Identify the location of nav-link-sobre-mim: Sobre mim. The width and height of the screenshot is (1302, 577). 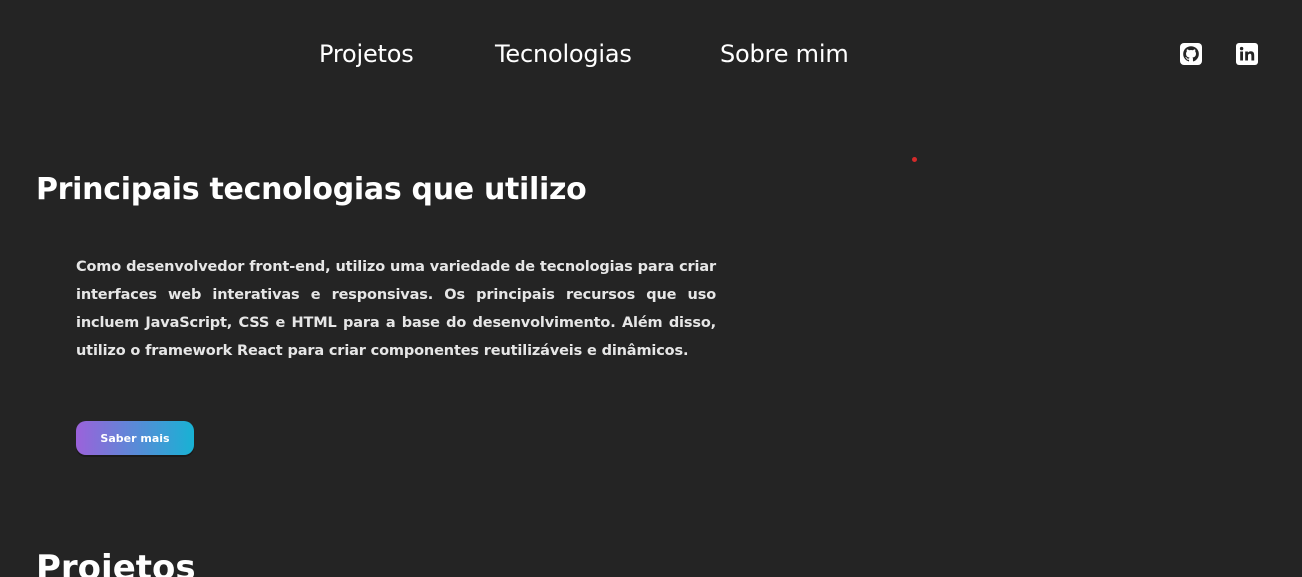
(784, 54).